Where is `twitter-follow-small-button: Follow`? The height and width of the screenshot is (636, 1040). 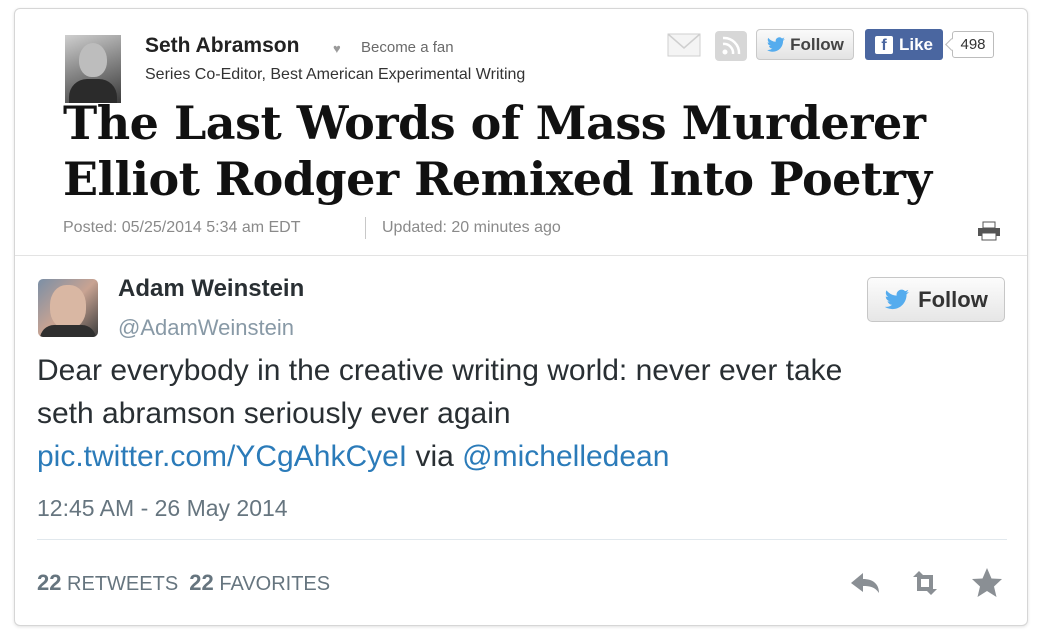 twitter-follow-small-button: Follow is located at coordinates (805, 44).